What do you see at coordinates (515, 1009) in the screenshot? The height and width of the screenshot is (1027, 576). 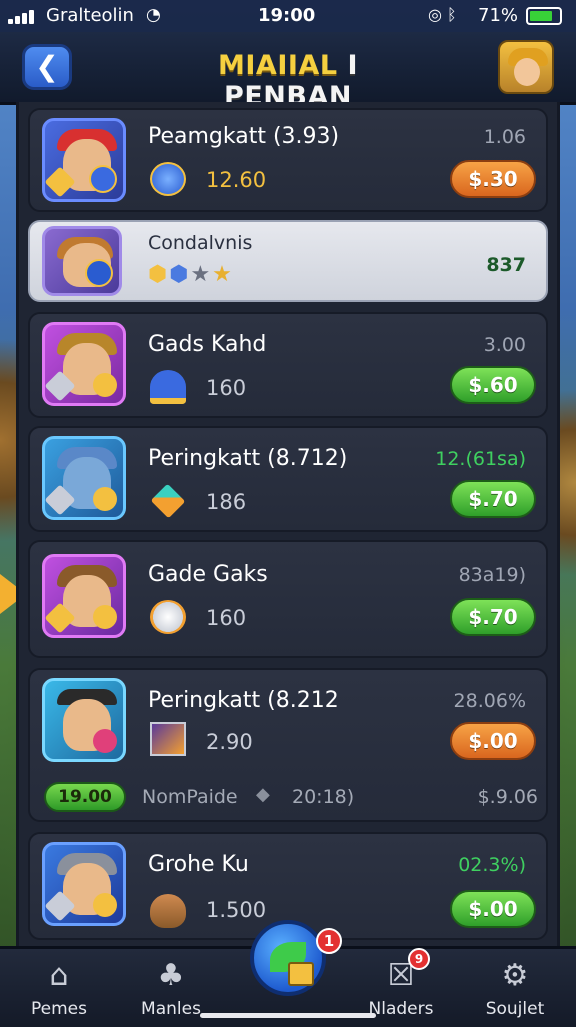 I see `tab-label: Soujlet` at bounding box center [515, 1009].